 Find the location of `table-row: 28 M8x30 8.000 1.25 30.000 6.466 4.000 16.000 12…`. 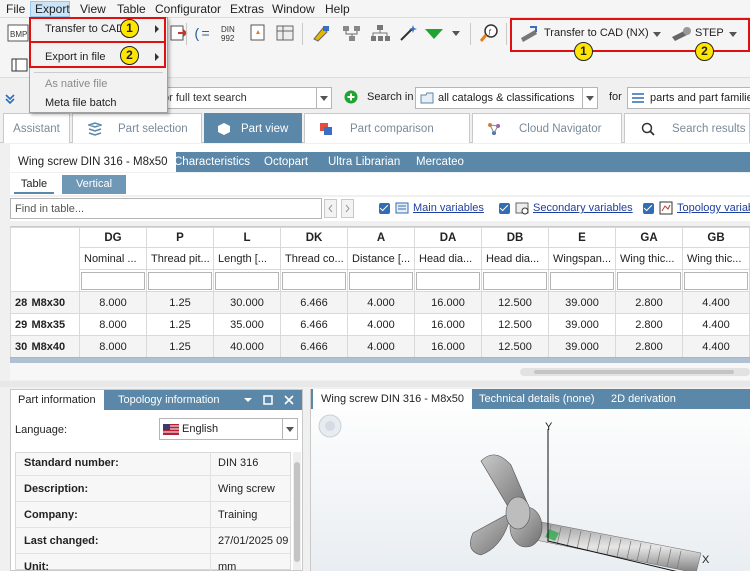

table-row: 28 M8x30 8.000 1.25 30.000 6.466 4.000 16.000 12… is located at coordinates (380, 302).